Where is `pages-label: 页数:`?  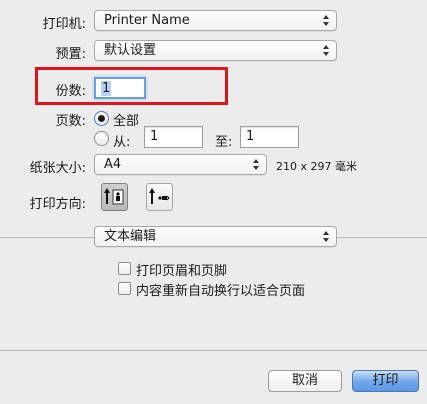
pages-label: 页数: is located at coordinates (70, 121).